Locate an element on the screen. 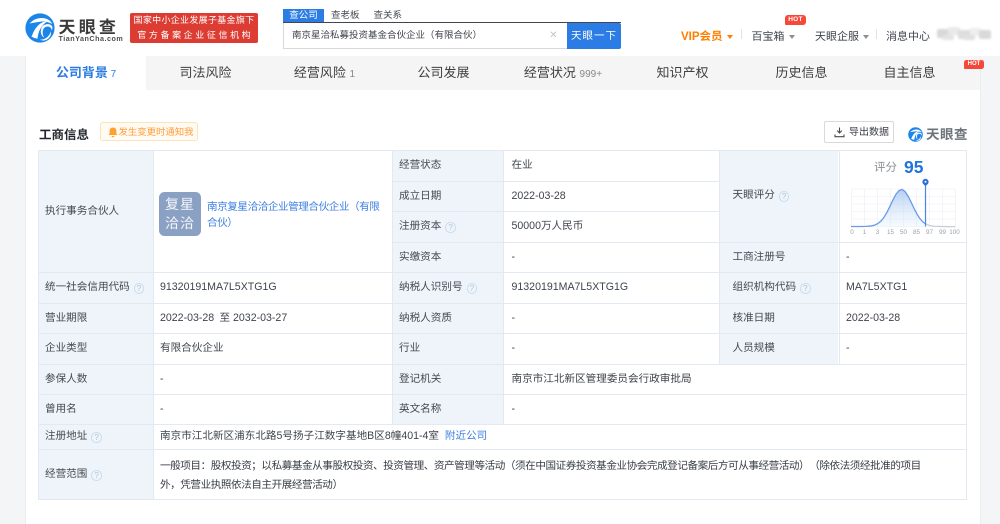  svg-text: 99 is located at coordinates (943, 232).